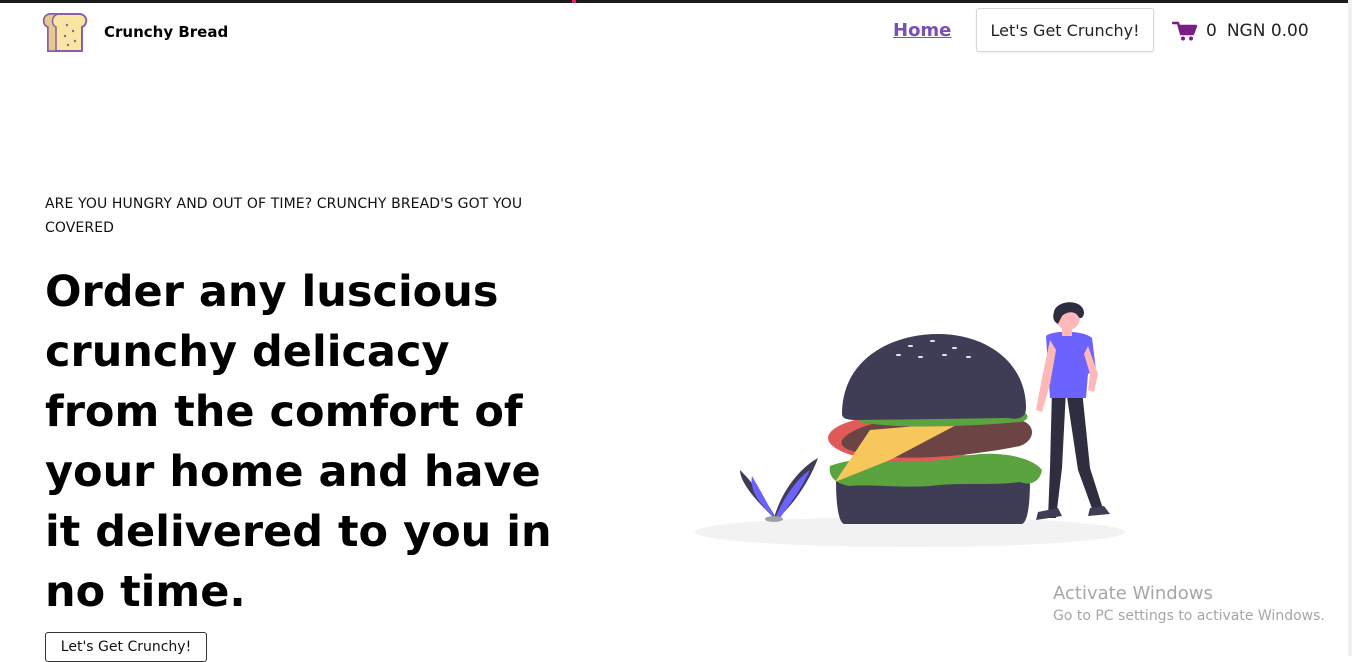 This screenshot has width=1352, height=662. Describe the element at coordinates (1185, 31) in the screenshot. I see `shopping-cart-icon` at that location.